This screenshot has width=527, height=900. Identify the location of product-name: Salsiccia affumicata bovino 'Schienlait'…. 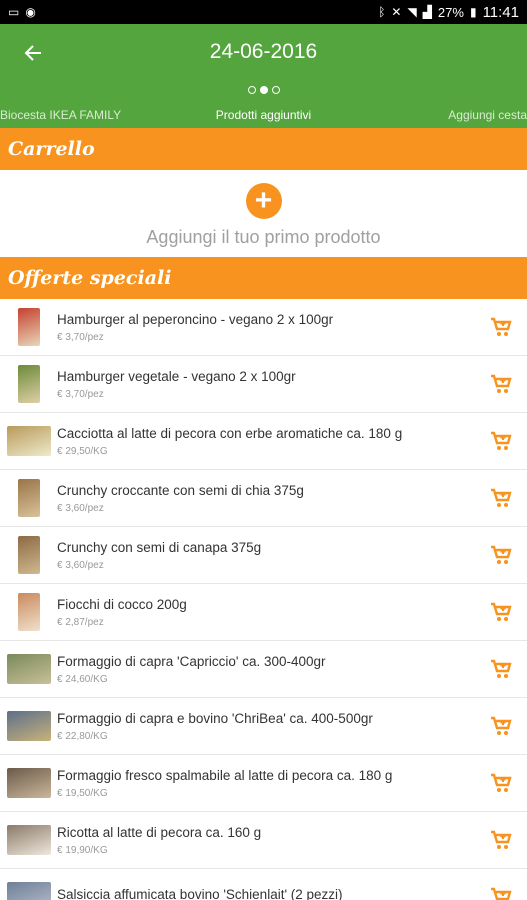
(200, 893).